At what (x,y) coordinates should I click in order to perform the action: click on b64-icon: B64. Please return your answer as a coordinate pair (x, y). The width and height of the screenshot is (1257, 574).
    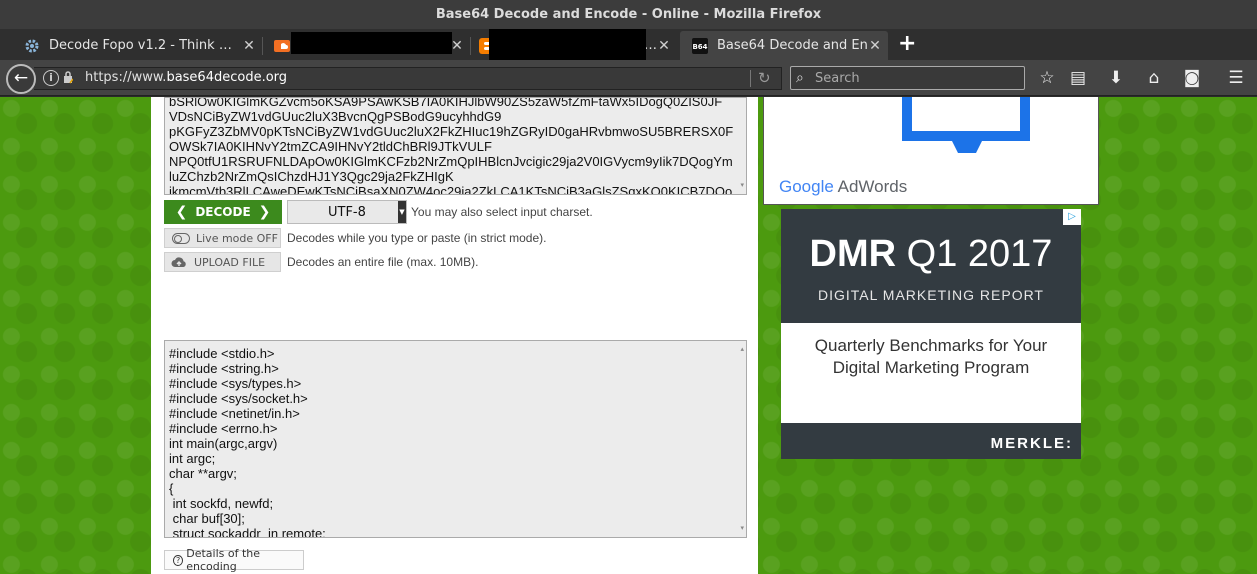
    Looking at the image, I should click on (700, 45).